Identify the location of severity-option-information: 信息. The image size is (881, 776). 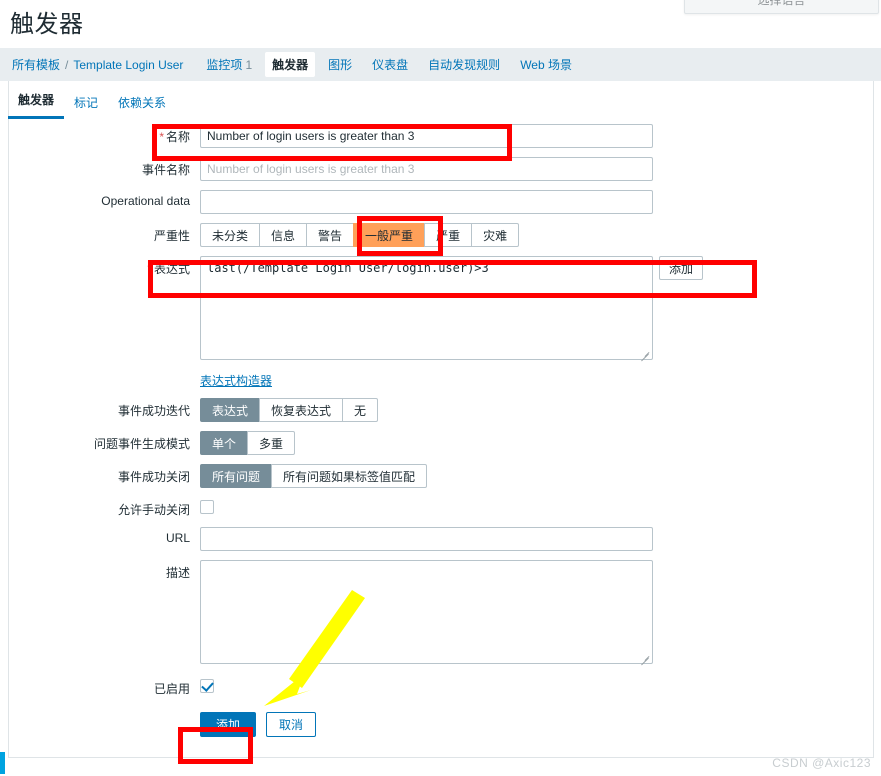
(283, 235).